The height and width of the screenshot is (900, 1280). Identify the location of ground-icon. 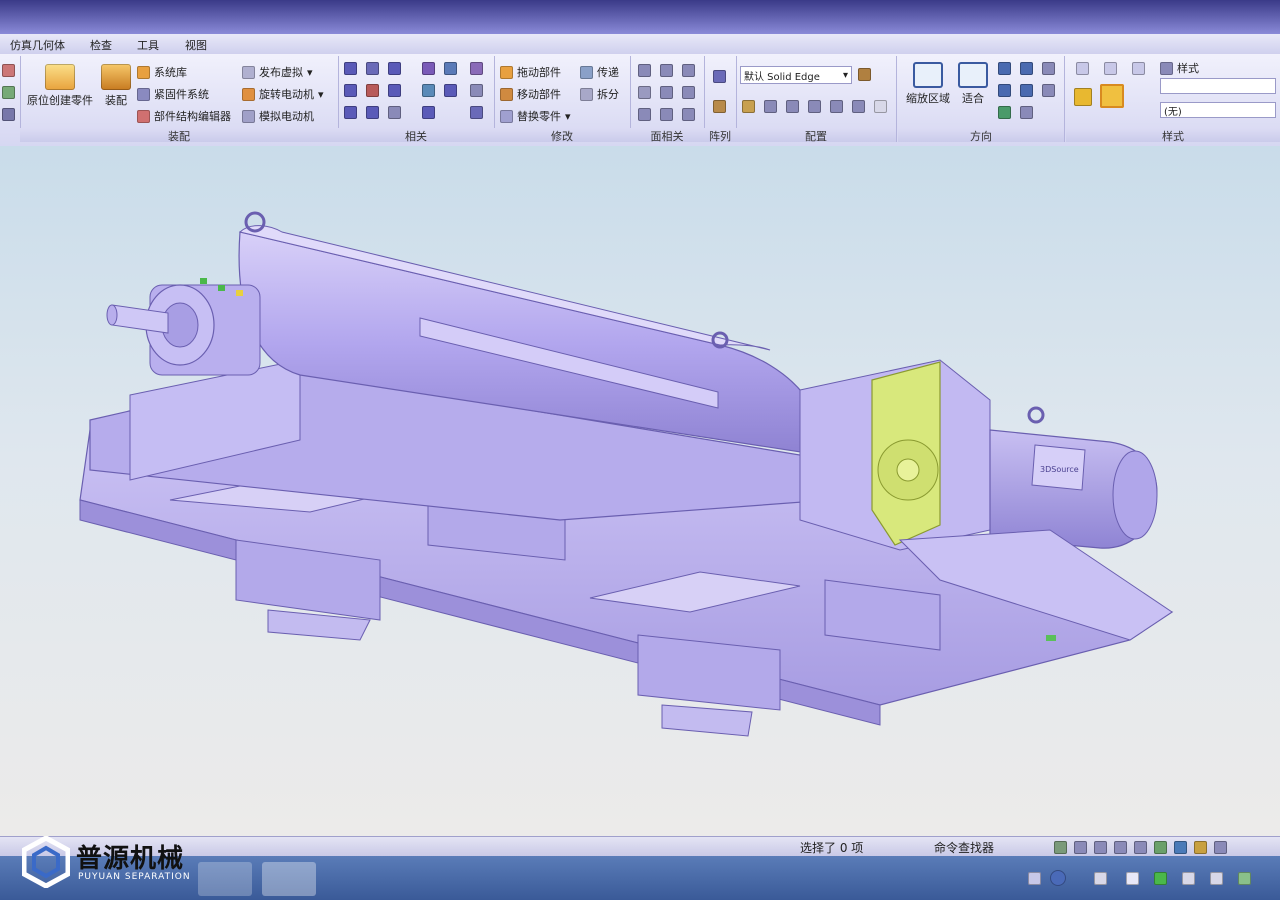
(372, 112).